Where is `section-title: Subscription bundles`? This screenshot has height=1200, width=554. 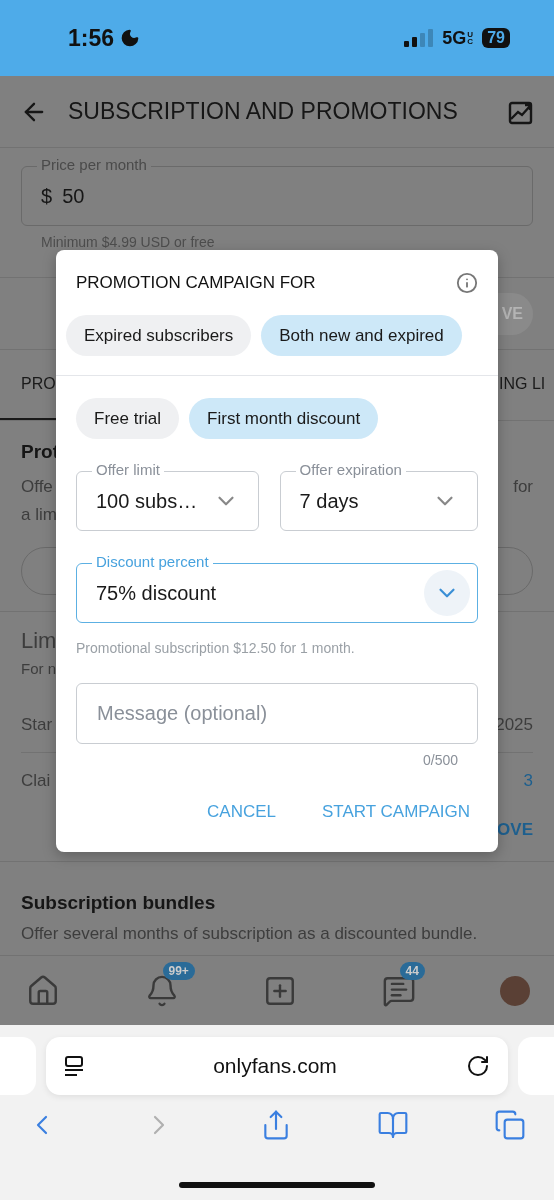
section-title: Subscription bundles is located at coordinates (118, 903).